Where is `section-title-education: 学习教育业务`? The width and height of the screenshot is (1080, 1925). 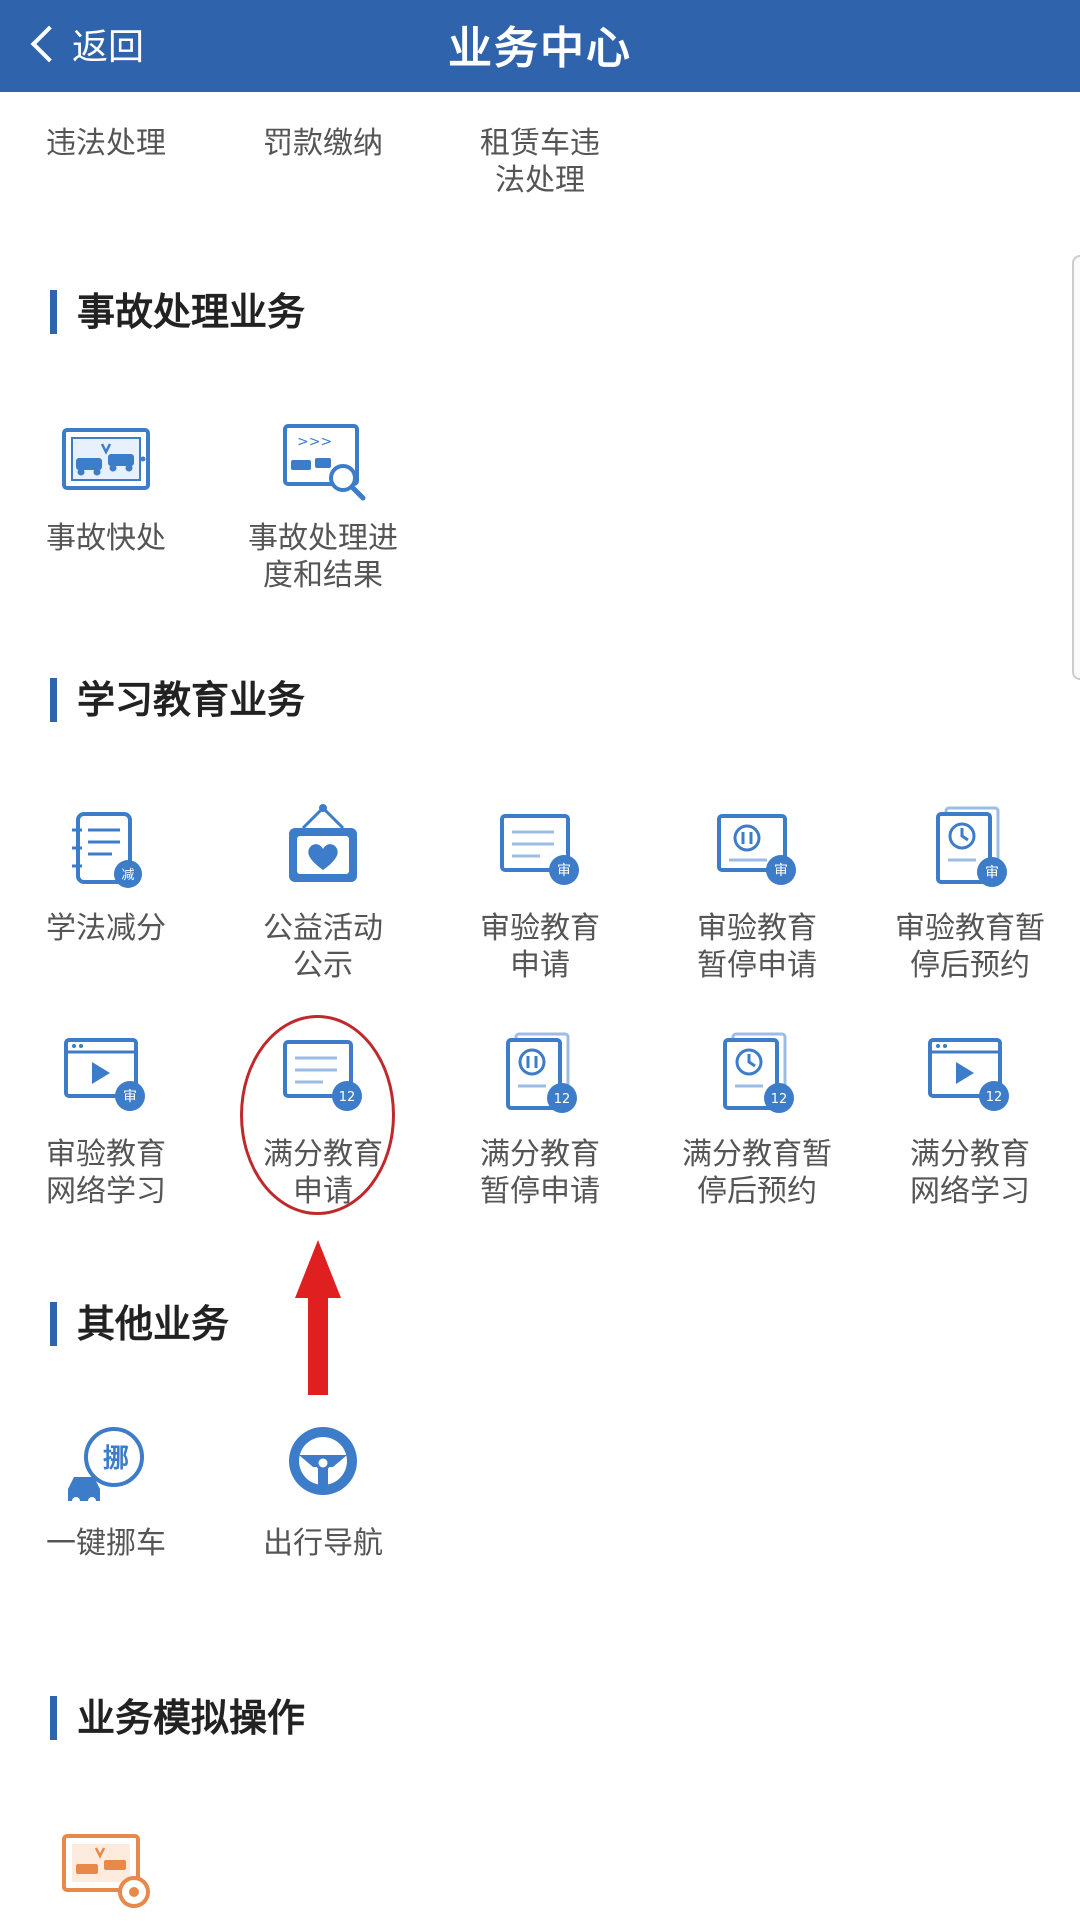 section-title-education: 学习教育业务 is located at coordinates (177, 700).